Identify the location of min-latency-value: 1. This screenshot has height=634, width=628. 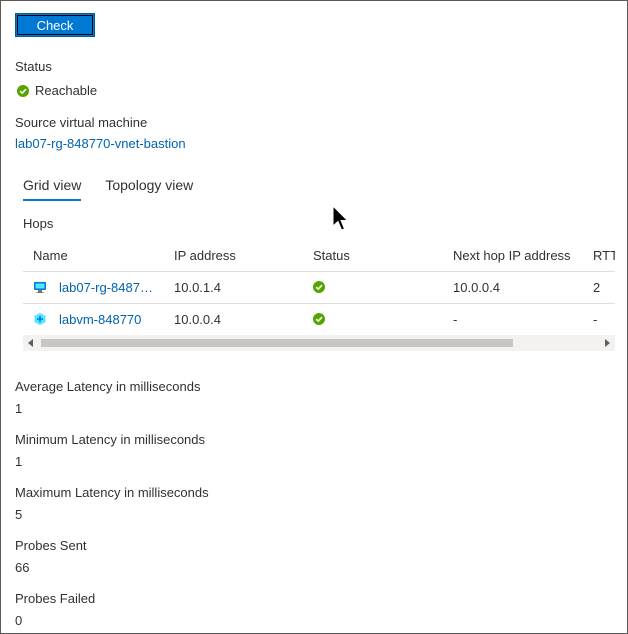
(19, 461).